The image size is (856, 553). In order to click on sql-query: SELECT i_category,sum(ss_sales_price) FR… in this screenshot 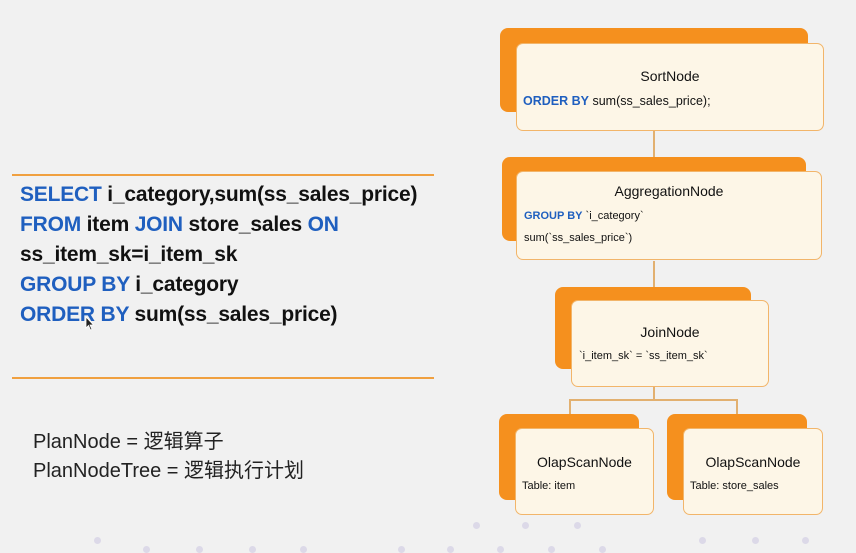, I will do `click(218, 255)`.